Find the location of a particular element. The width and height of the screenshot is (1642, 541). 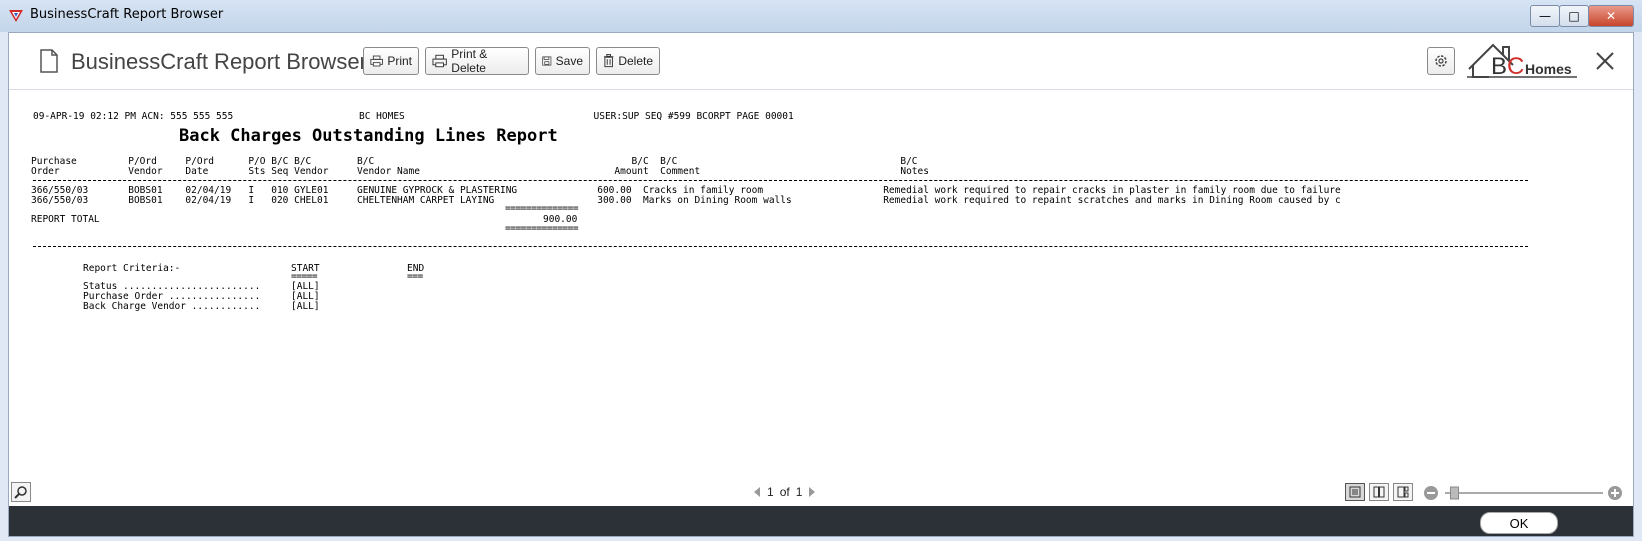

two-page-view-button is located at coordinates (1379, 492).